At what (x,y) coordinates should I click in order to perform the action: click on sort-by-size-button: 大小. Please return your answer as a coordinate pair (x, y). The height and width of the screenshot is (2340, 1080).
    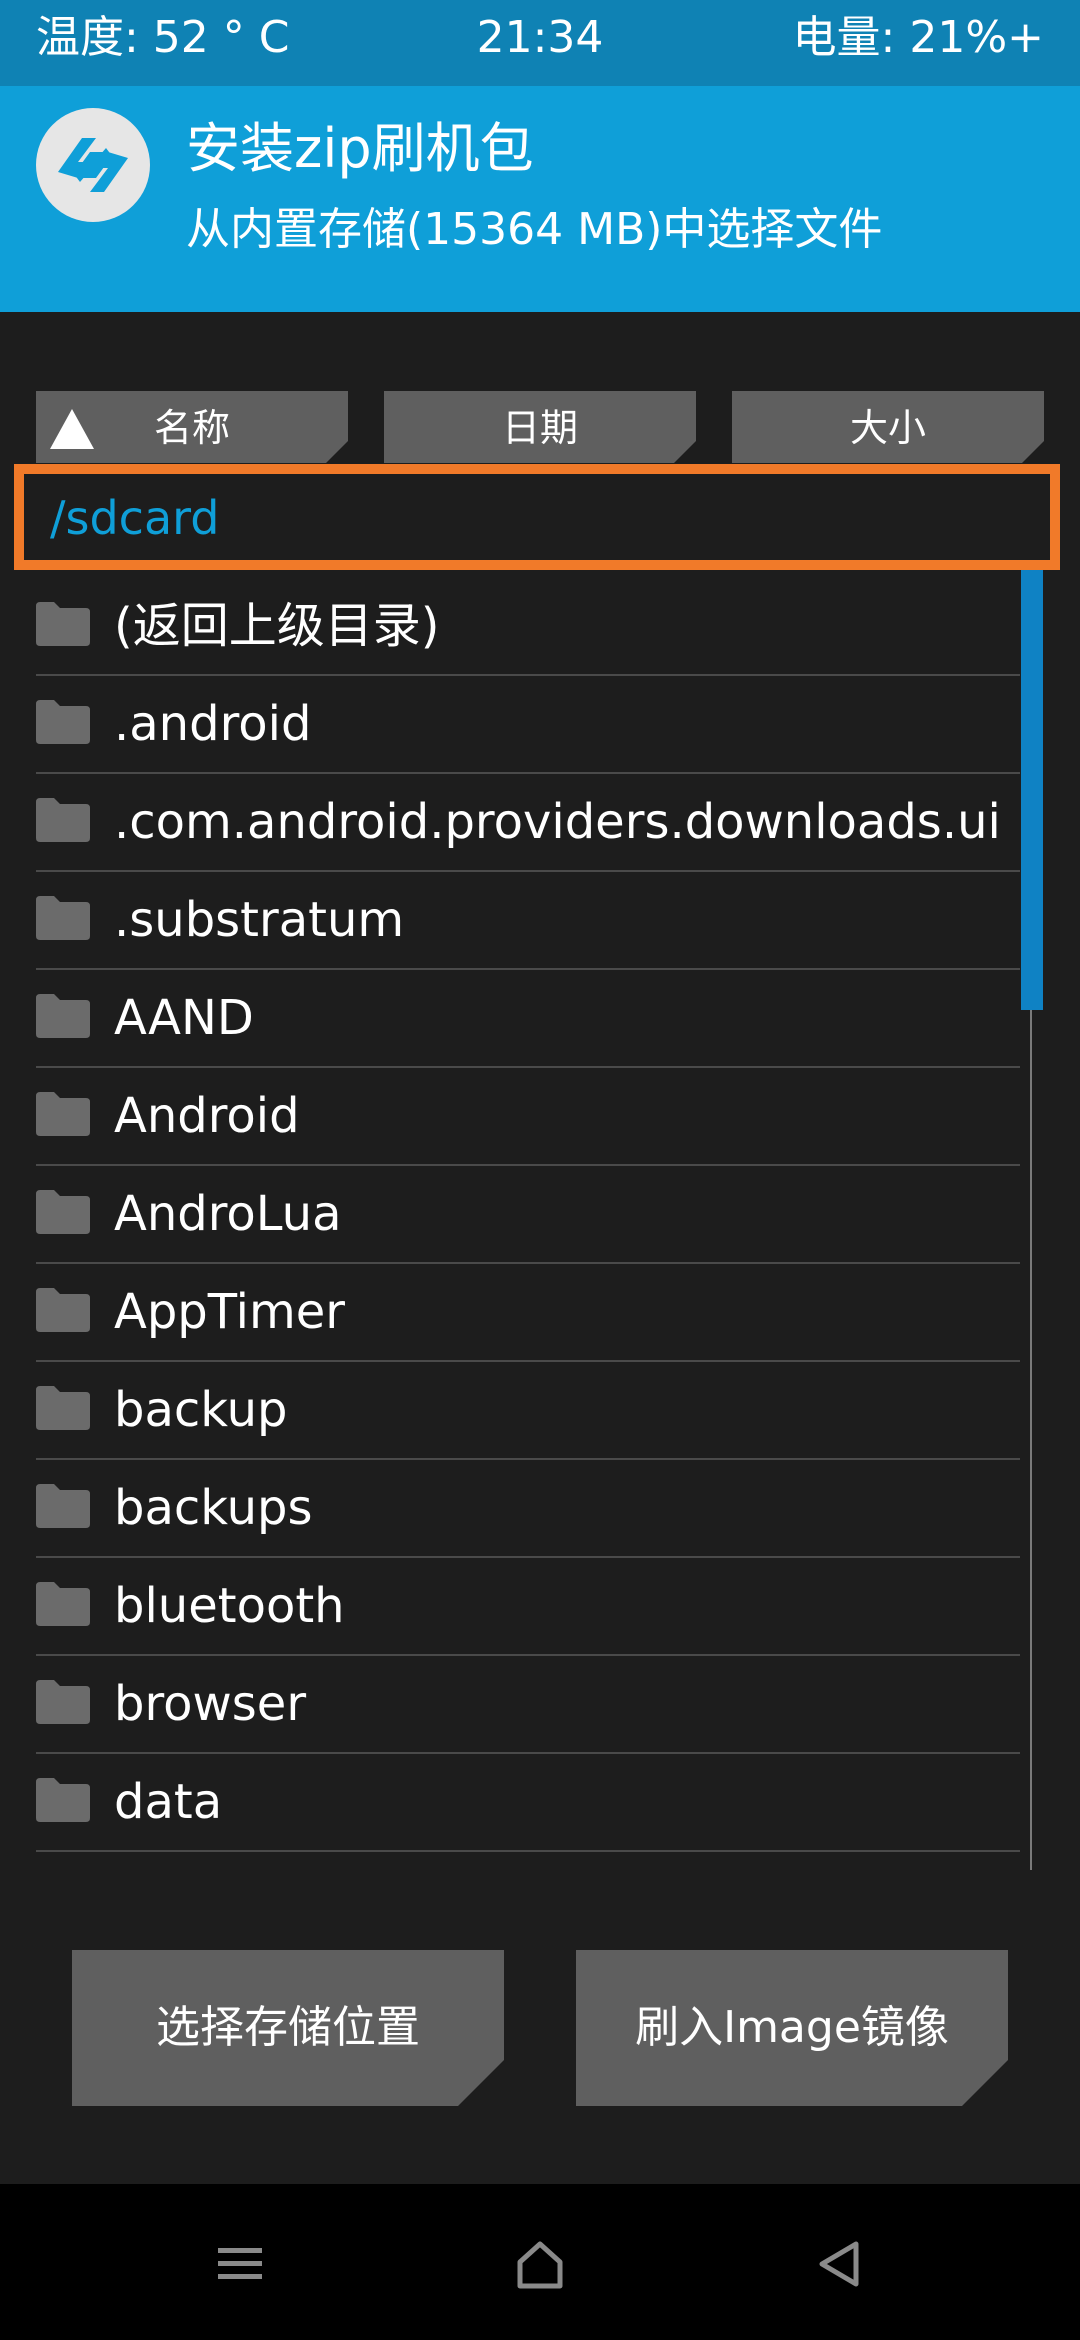
    Looking at the image, I should click on (888, 427).